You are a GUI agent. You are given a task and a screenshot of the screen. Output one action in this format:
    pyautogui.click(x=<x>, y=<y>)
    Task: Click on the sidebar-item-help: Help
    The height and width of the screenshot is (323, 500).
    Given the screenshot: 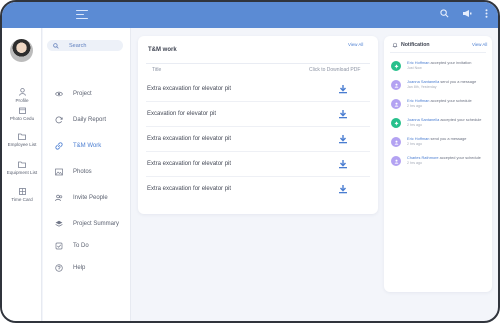 What is the action you would take?
    pyautogui.click(x=70, y=268)
    